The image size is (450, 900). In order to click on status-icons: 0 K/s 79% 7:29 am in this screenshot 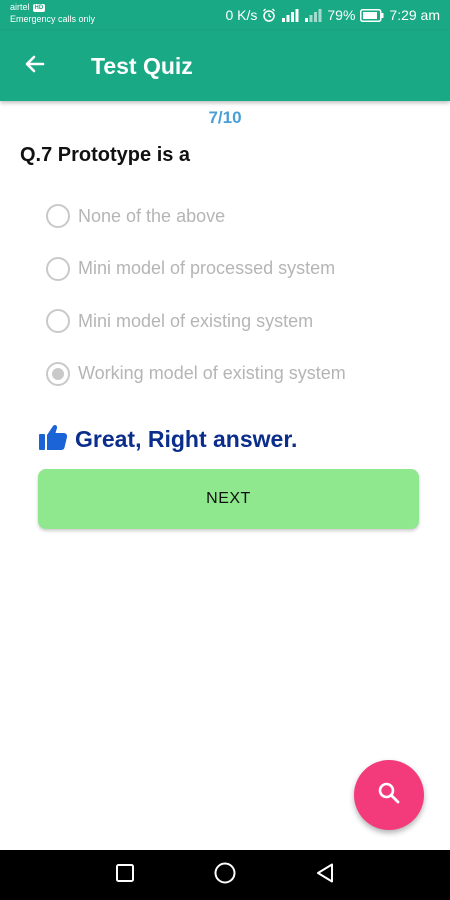, I will do `click(332, 15)`.